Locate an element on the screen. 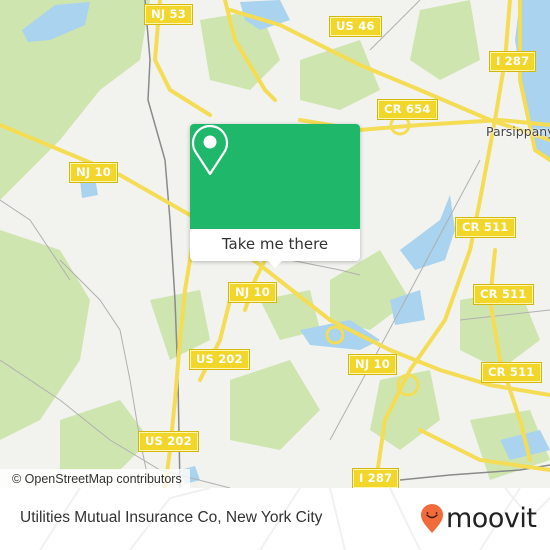  map-pin-icon is located at coordinates (210, 150).